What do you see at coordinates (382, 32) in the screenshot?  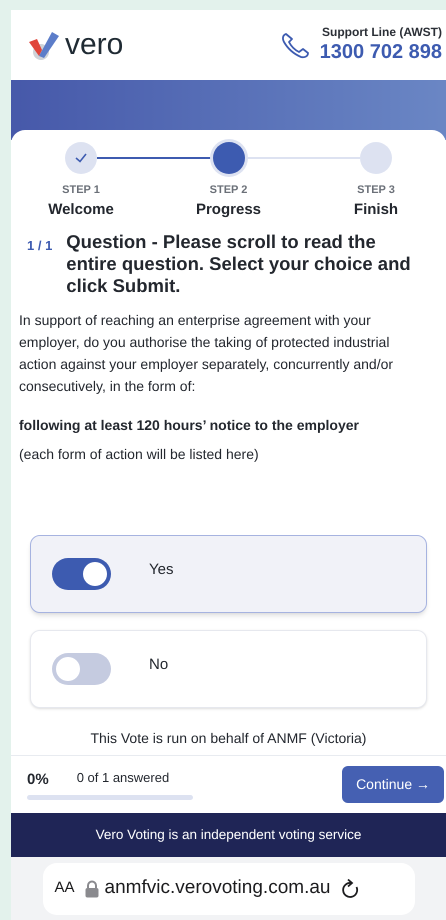 I see `support-label: Support Line (AWST)` at bounding box center [382, 32].